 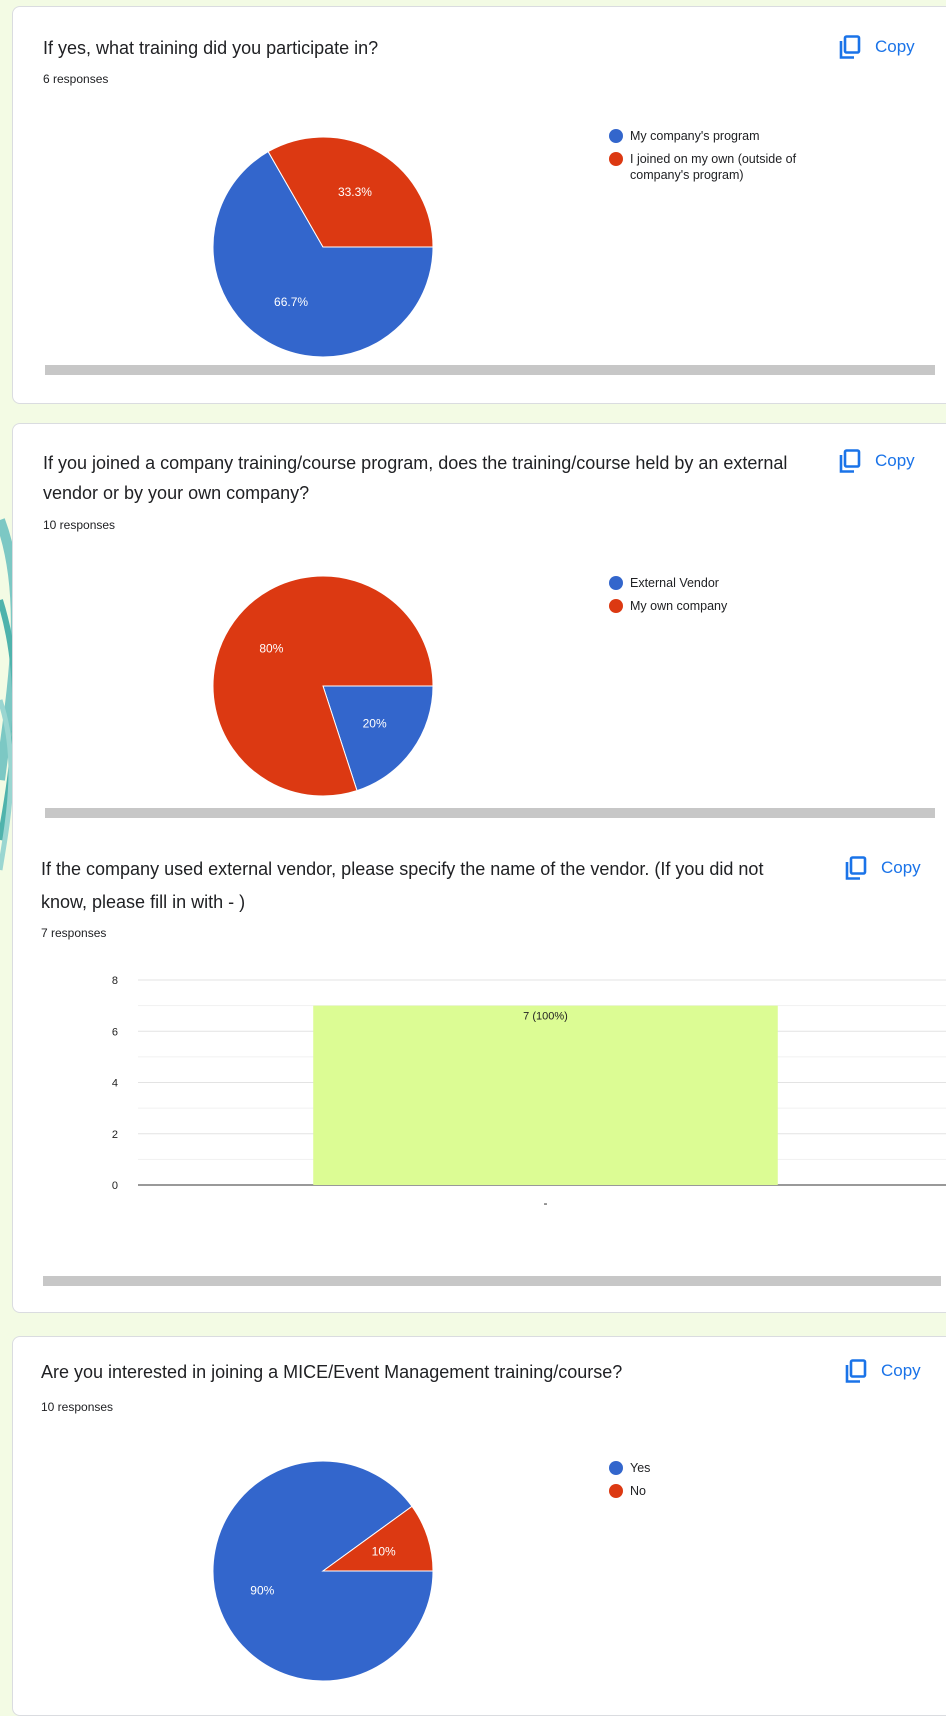 What do you see at coordinates (545, 1095) in the screenshot?
I see `bar` at bounding box center [545, 1095].